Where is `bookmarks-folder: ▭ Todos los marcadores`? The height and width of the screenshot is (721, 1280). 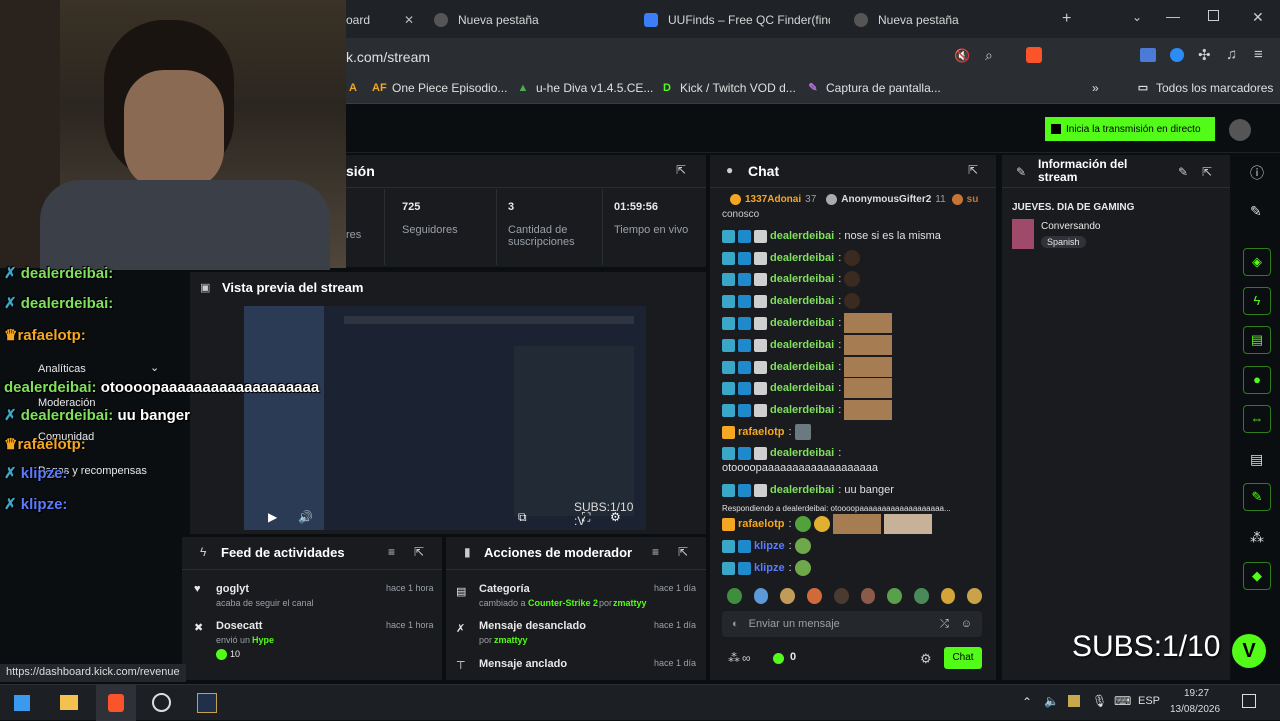
bookmarks-folder: ▭ Todos los marcadores is located at coordinates (1205, 88).